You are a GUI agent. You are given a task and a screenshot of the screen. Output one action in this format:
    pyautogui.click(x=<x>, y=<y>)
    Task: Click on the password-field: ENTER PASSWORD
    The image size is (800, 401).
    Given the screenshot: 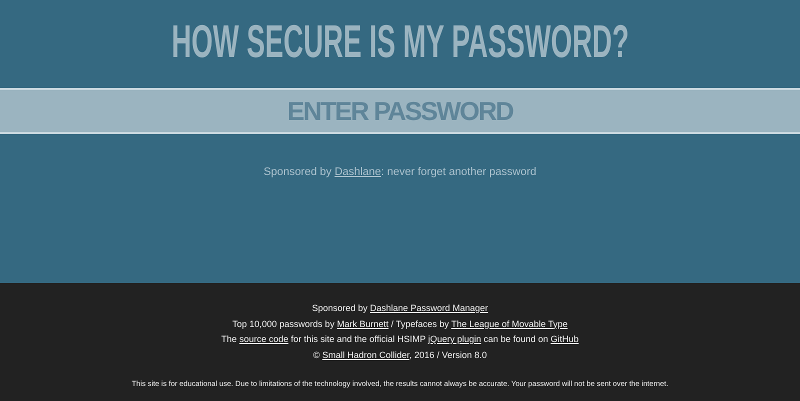 What is the action you would take?
    pyautogui.click(x=400, y=111)
    